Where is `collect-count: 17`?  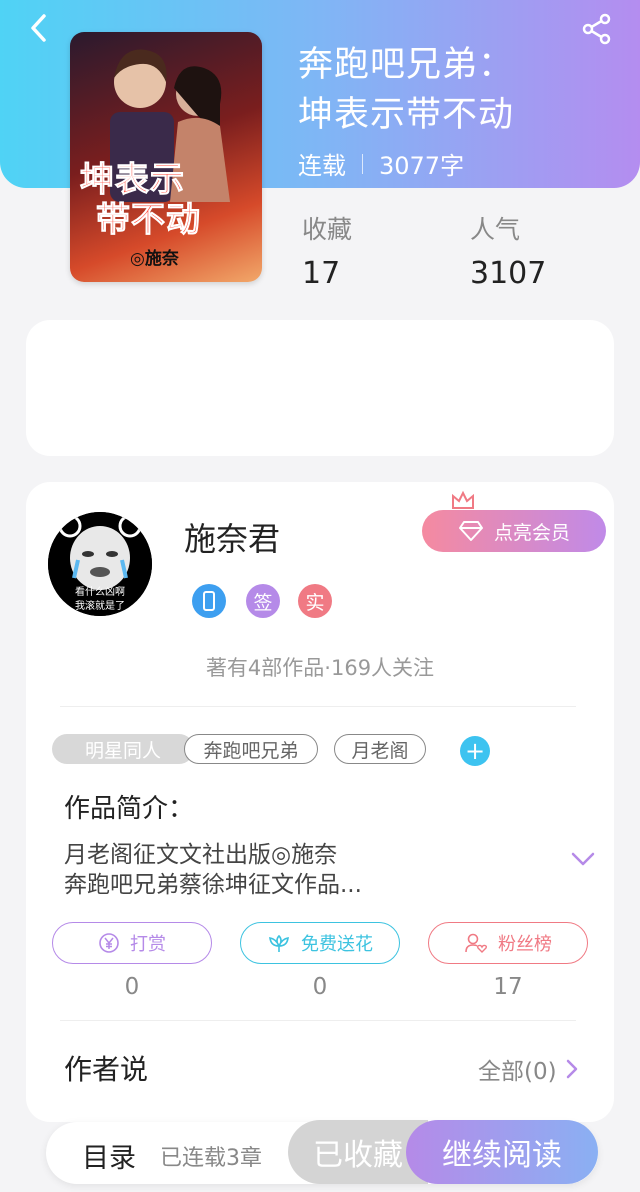 collect-count: 17 is located at coordinates (321, 273).